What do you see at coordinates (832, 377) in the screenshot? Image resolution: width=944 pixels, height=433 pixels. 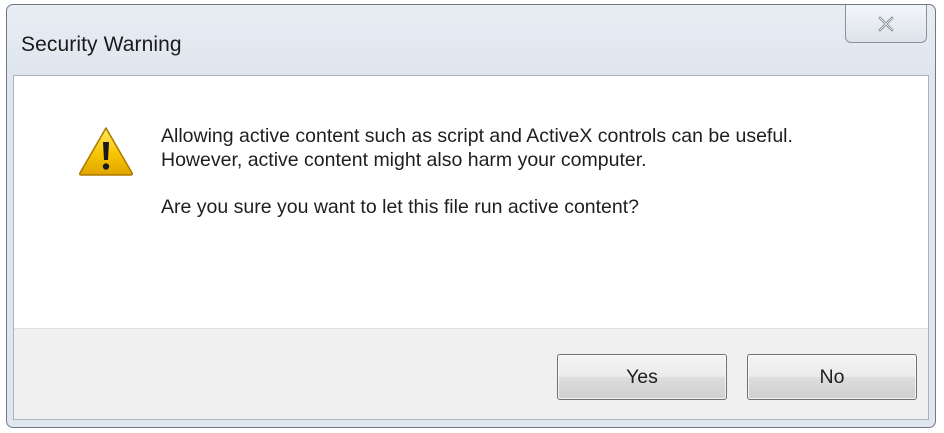 I see `no-button: No` at bounding box center [832, 377].